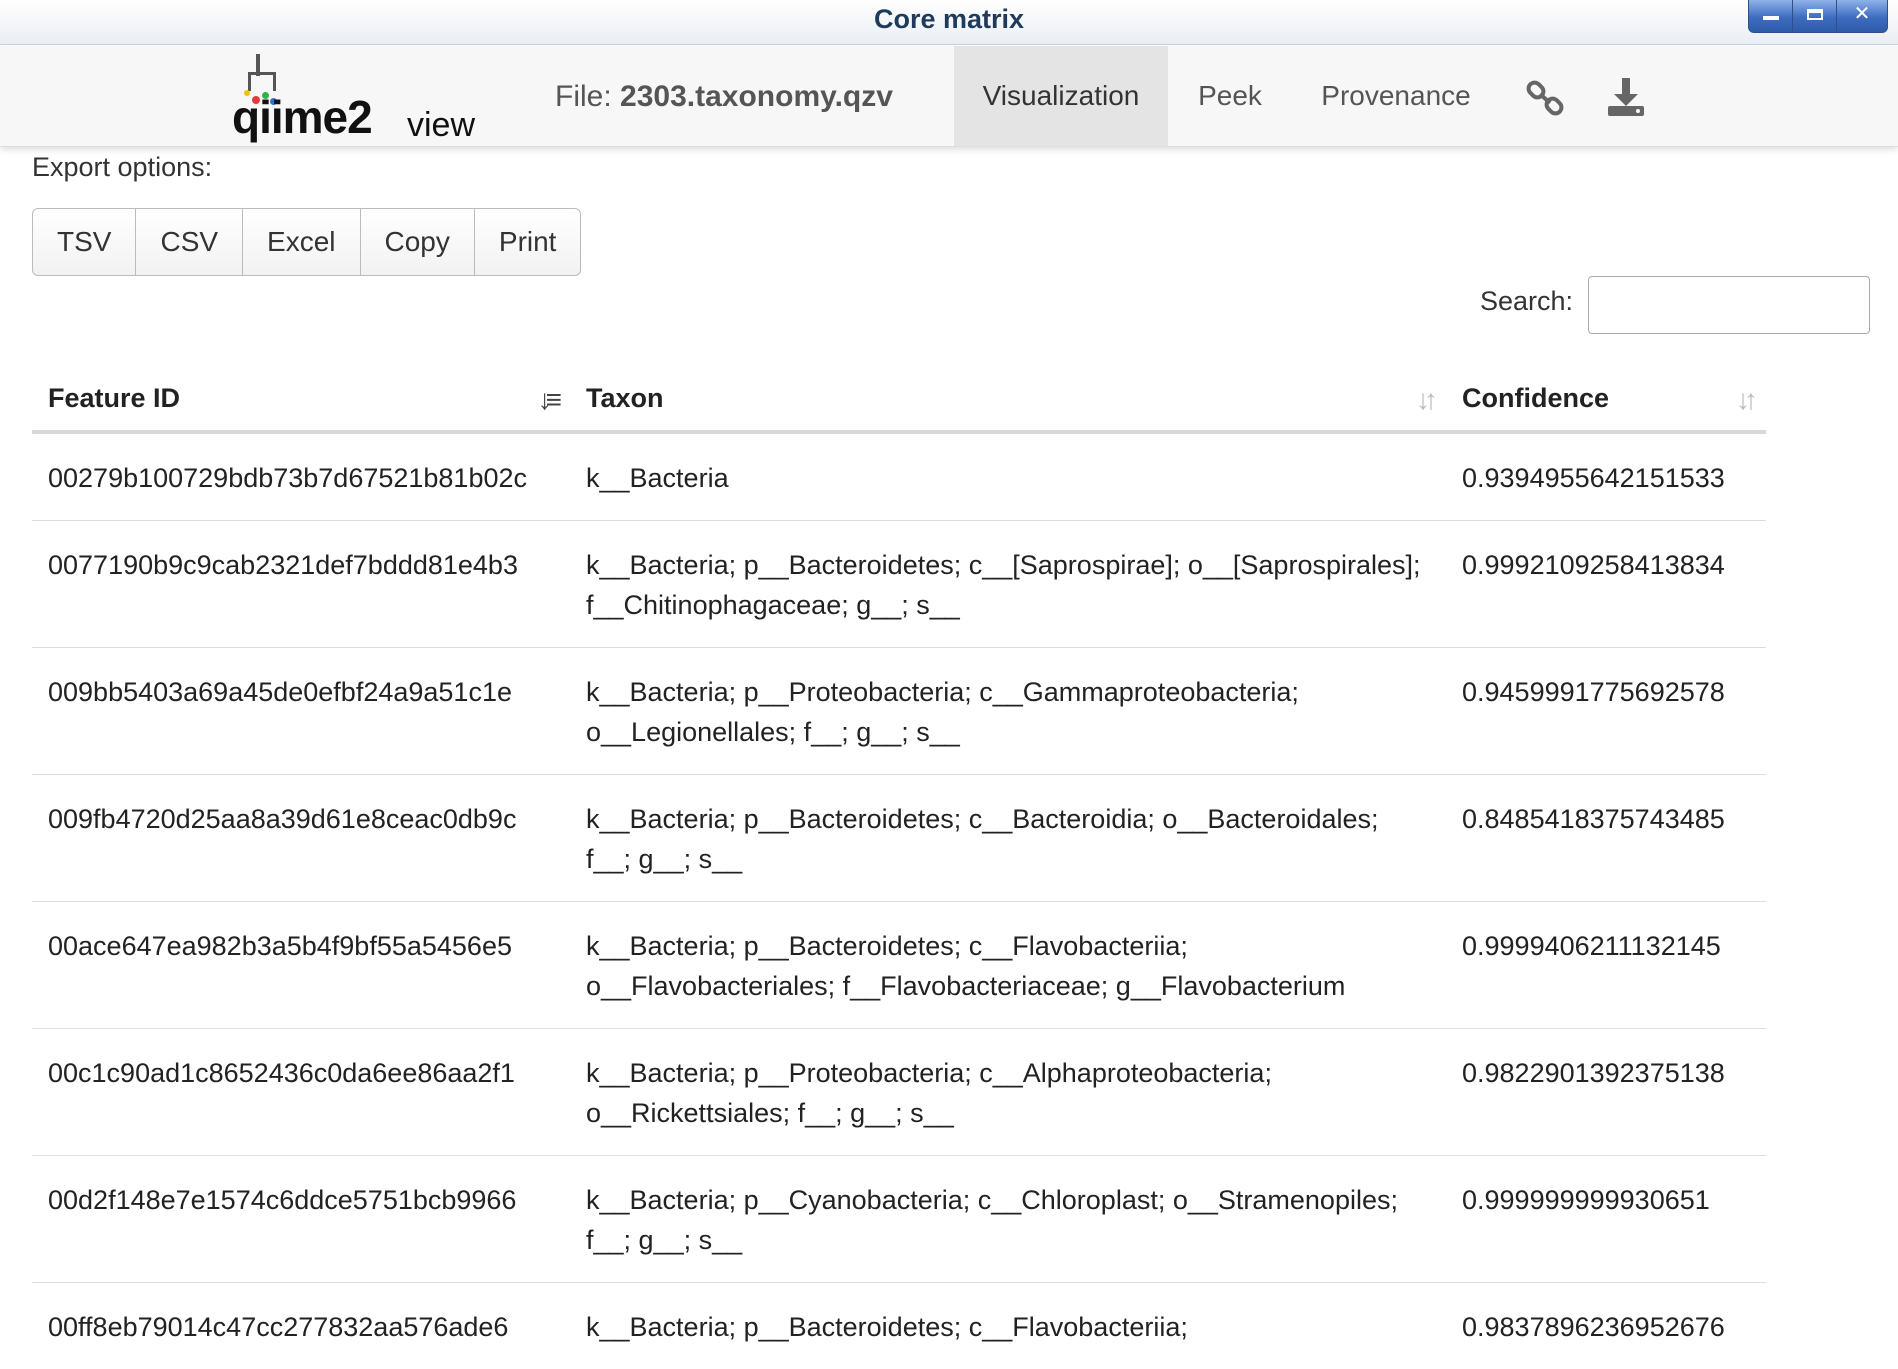  What do you see at coordinates (1535, 398) in the screenshot?
I see `column-label: Confidence` at bounding box center [1535, 398].